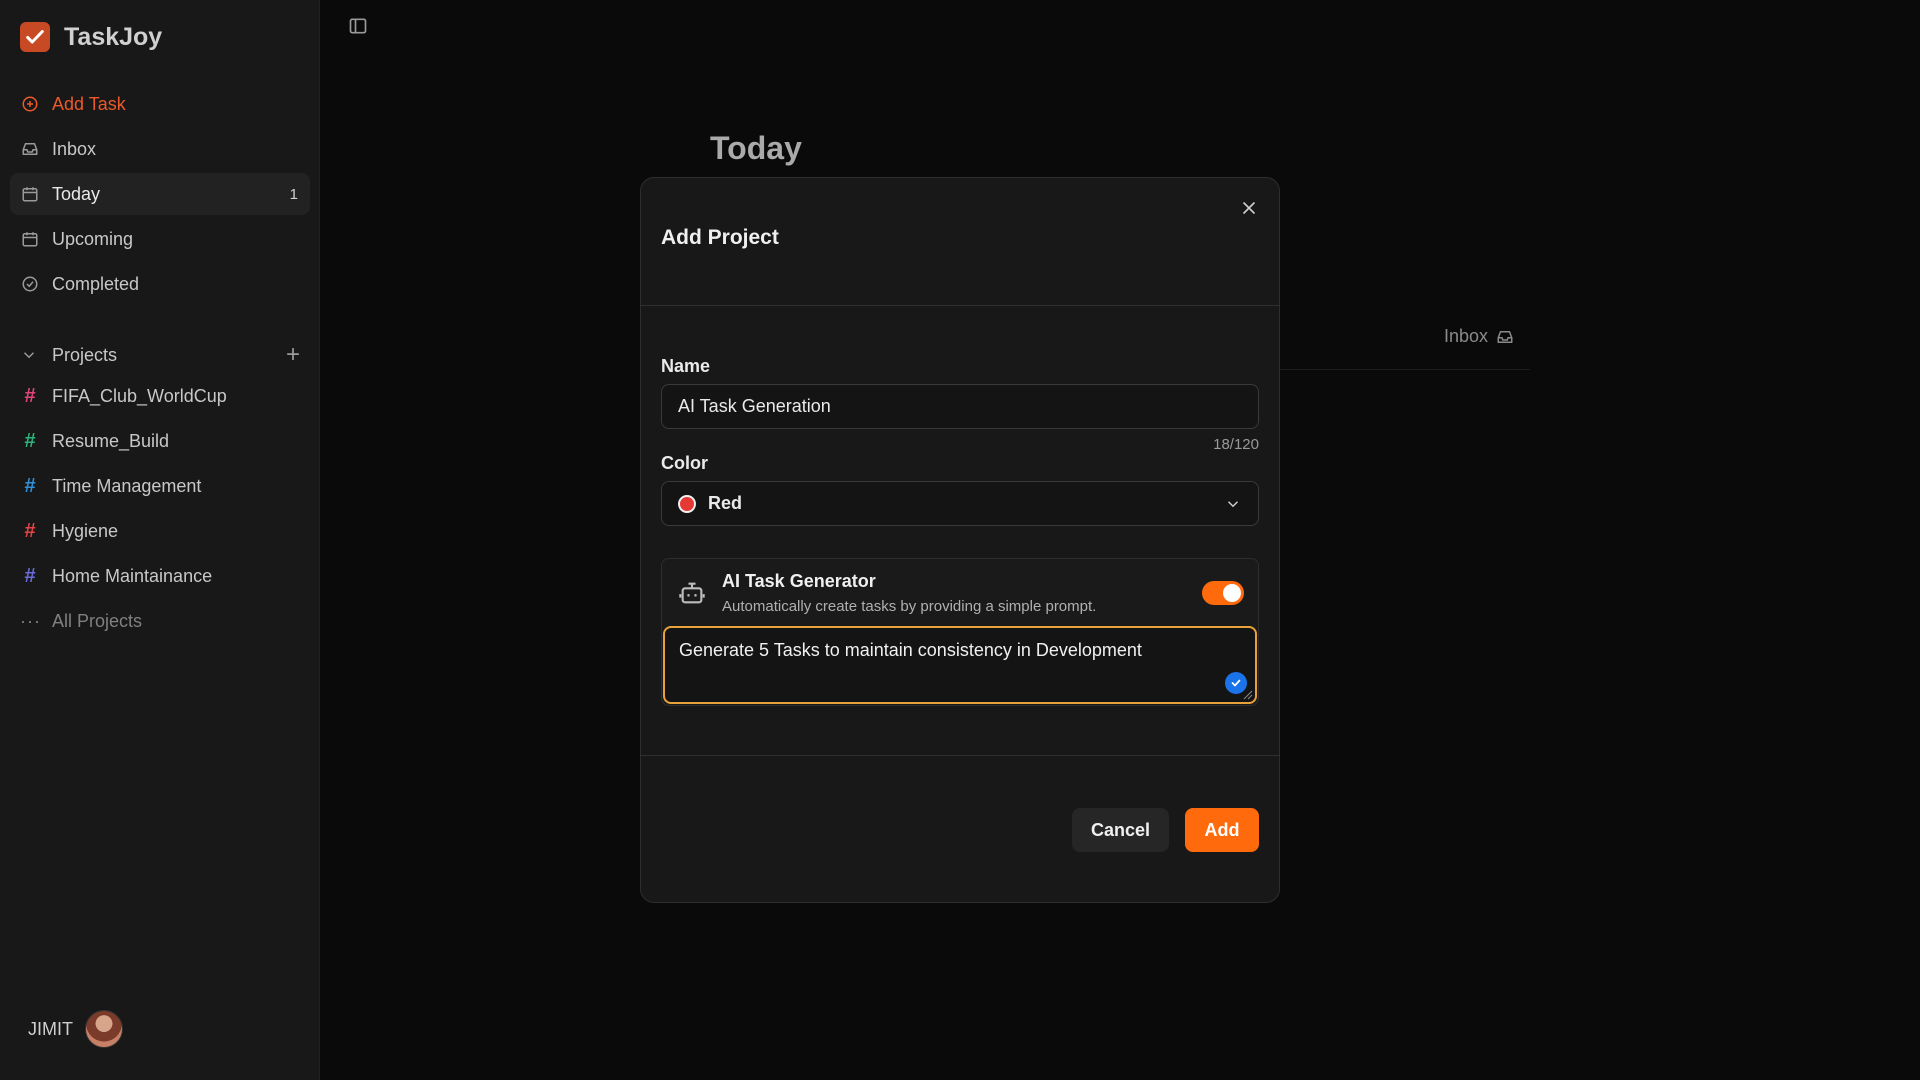 This screenshot has width=1920, height=1080. I want to click on inbox-link-label: Inbox, so click(1466, 336).